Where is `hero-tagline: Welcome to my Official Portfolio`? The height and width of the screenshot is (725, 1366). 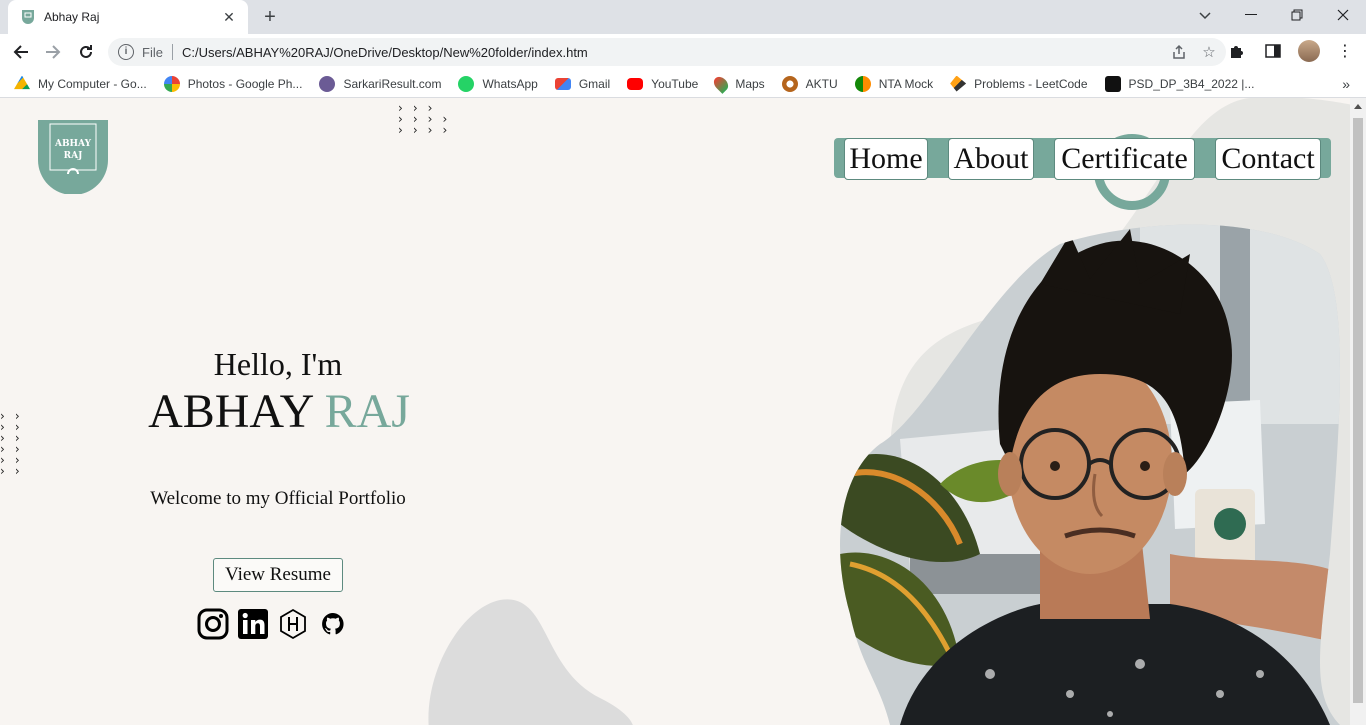 hero-tagline: Welcome to my Official Portfolio is located at coordinates (278, 498).